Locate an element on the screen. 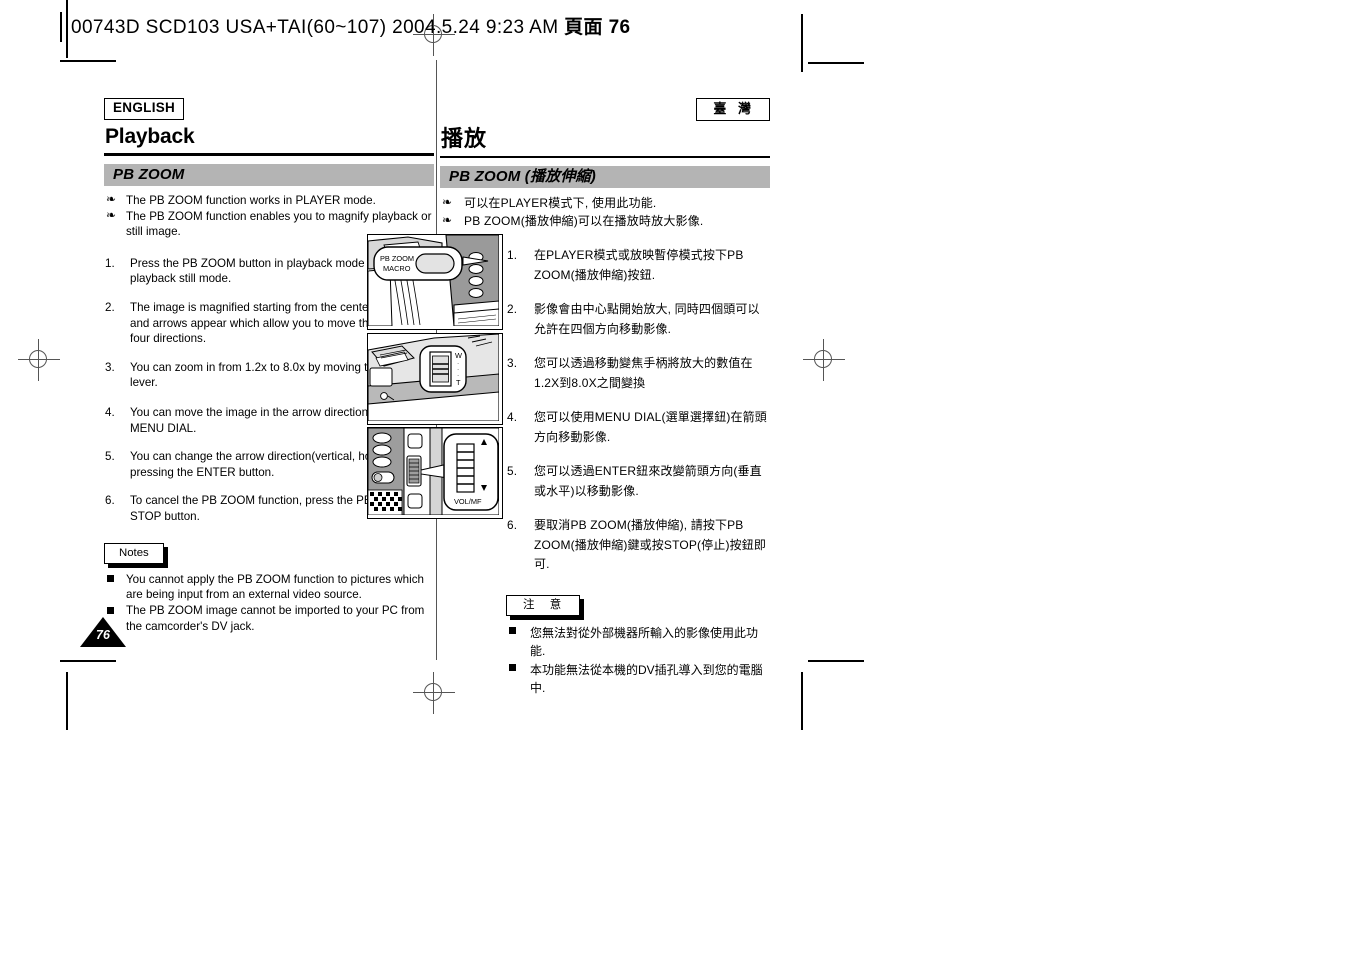  intro-bullet: ❧ PB ZOOM(播放伸縮)可以在播放時放大影像. is located at coordinates (605, 221).